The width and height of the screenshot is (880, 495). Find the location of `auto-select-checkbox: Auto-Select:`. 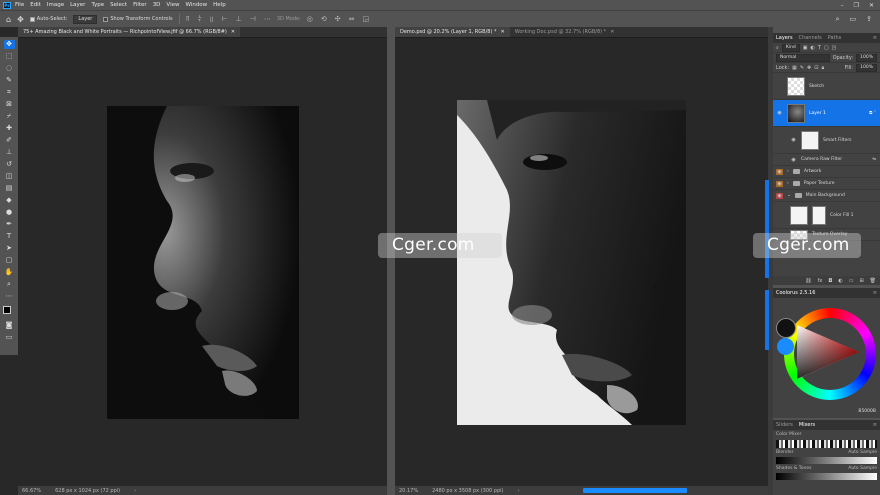

auto-select-checkbox: Auto-Select: is located at coordinates (48, 19).